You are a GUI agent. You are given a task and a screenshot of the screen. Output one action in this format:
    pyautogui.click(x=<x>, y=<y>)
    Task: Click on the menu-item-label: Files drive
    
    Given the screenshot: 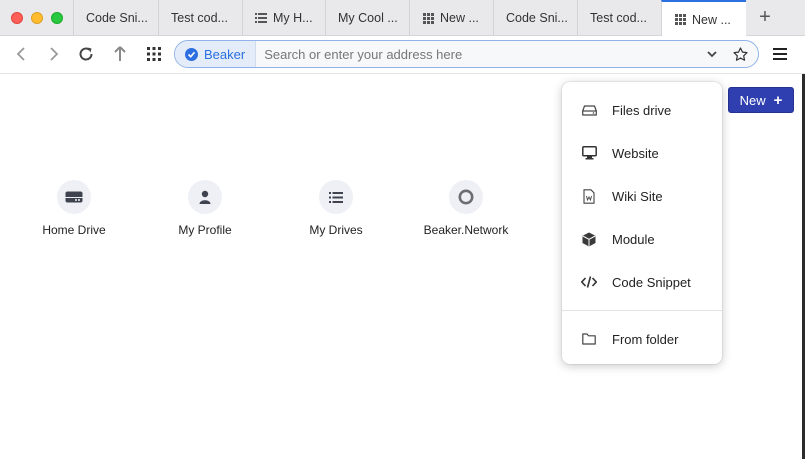 What is the action you would take?
    pyautogui.click(x=642, y=110)
    